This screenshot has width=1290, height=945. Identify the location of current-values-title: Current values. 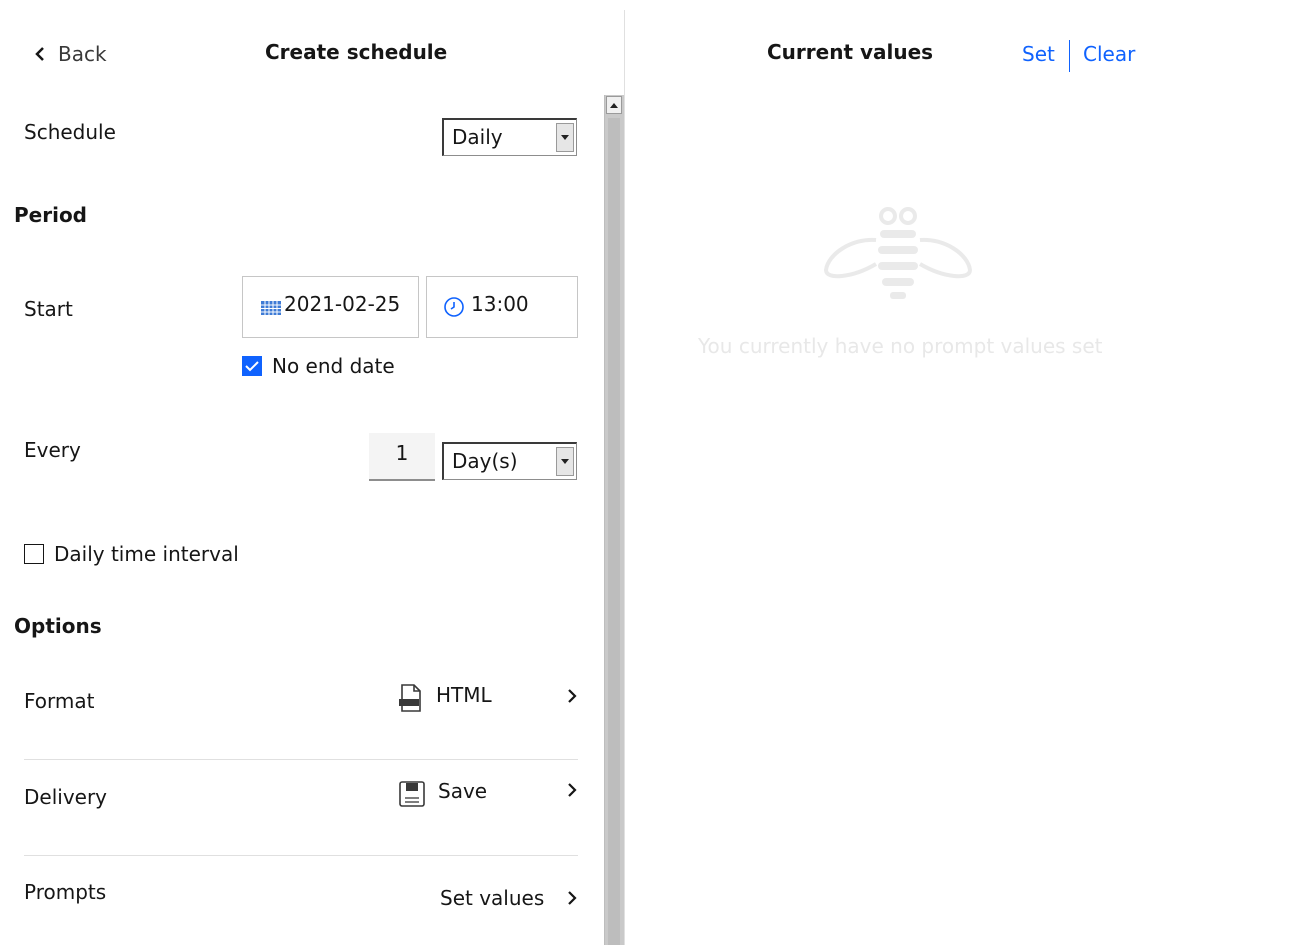
(850, 52).